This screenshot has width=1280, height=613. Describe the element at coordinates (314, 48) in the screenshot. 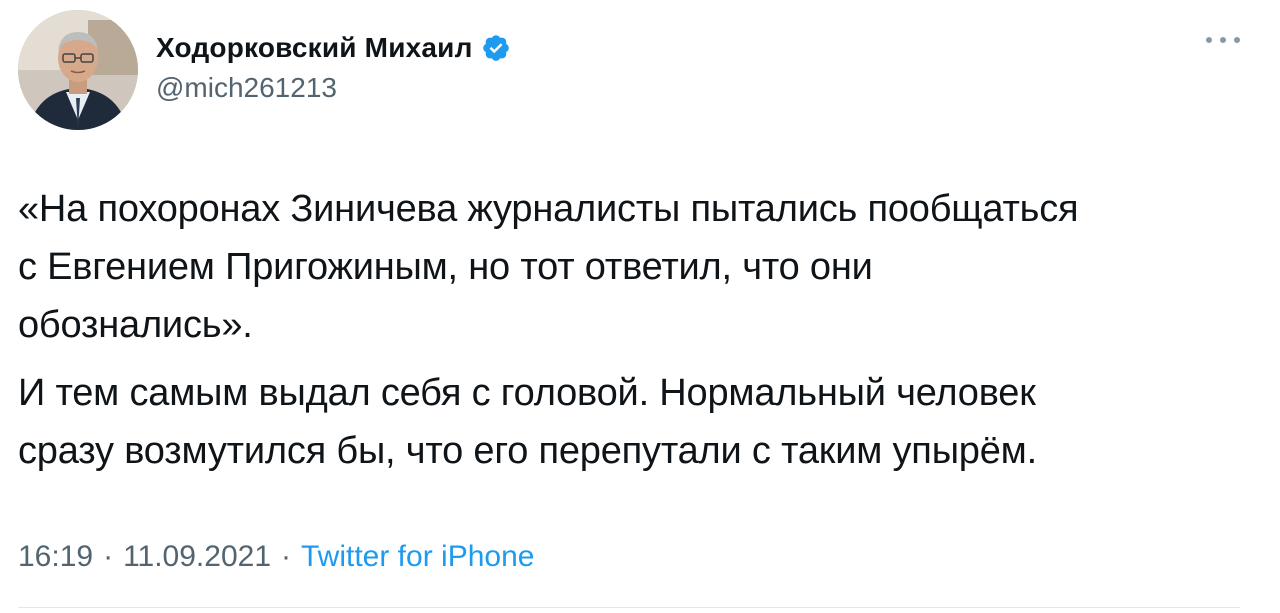

I see `author-display-name: Ходорковский Михаил` at that location.